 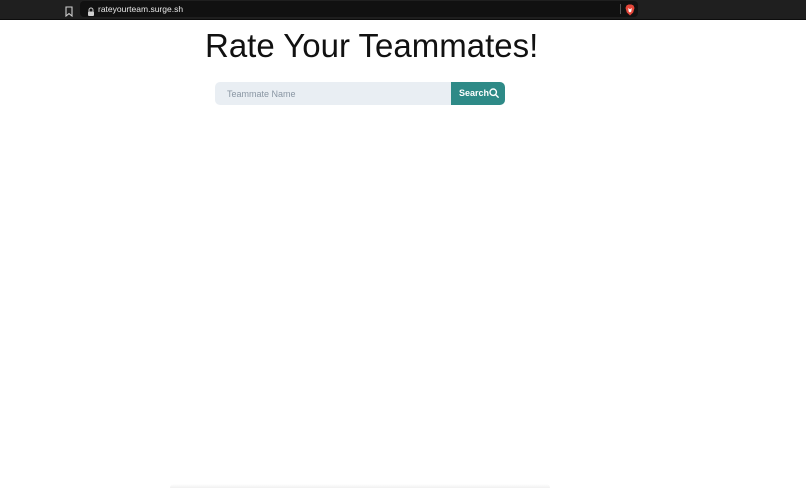 What do you see at coordinates (494, 93) in the screenshot?
I see `search-icon` at bounding box center [494, 93].